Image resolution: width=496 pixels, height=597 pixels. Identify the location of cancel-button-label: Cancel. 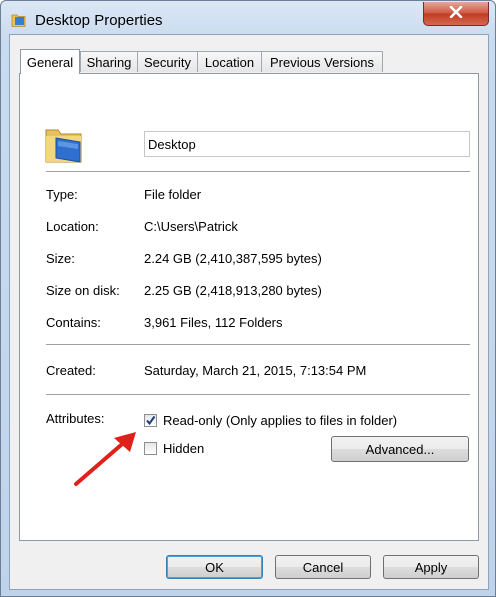
(323, 567).